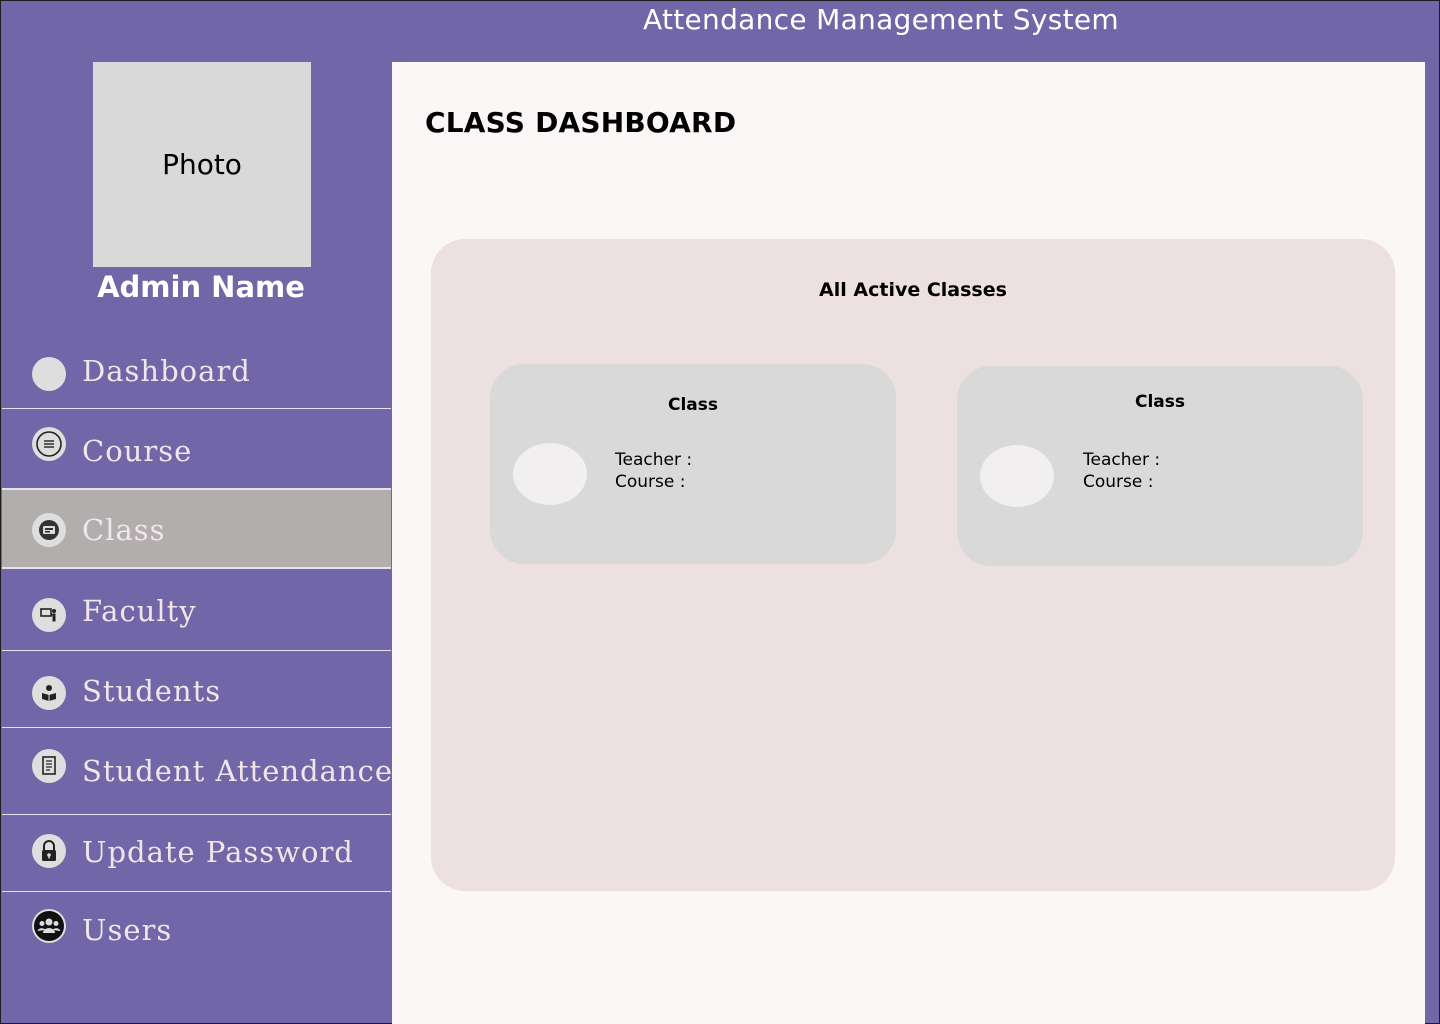 This screenshot has height=1024, width=1440. Describe the element at coordinates (201, 287) in the screenshot. I see `admin-name: Admin Name` at that location.